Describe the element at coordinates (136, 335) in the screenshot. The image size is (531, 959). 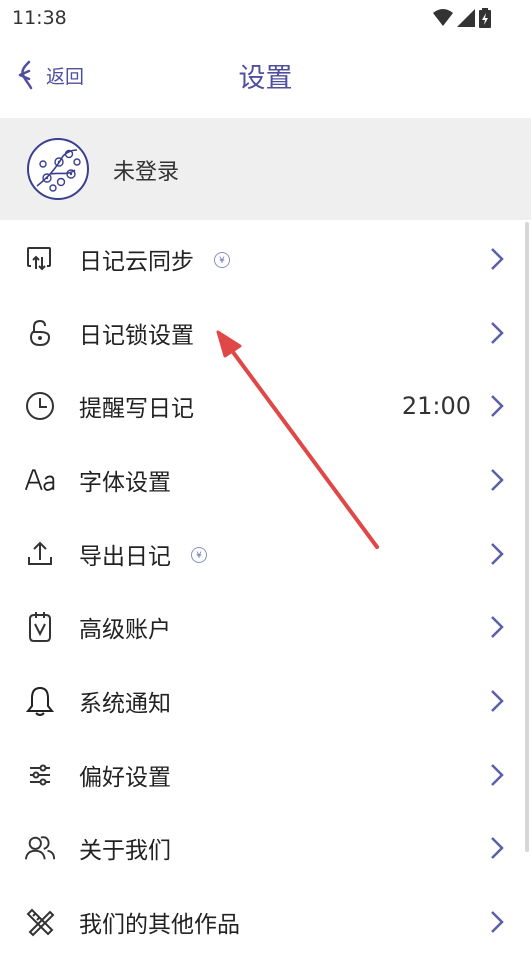
I see `menu-item-label: 日记锁设置` at that location.